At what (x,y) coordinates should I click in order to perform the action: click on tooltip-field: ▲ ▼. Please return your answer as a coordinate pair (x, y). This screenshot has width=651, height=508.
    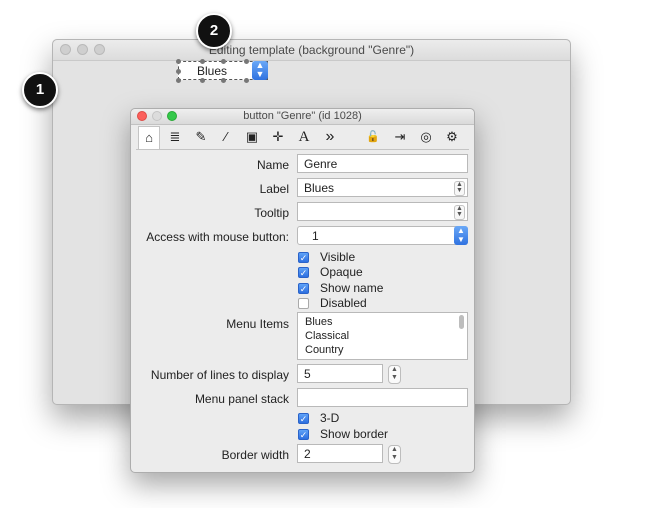
    Looking at the image, I should click on (382, 211).